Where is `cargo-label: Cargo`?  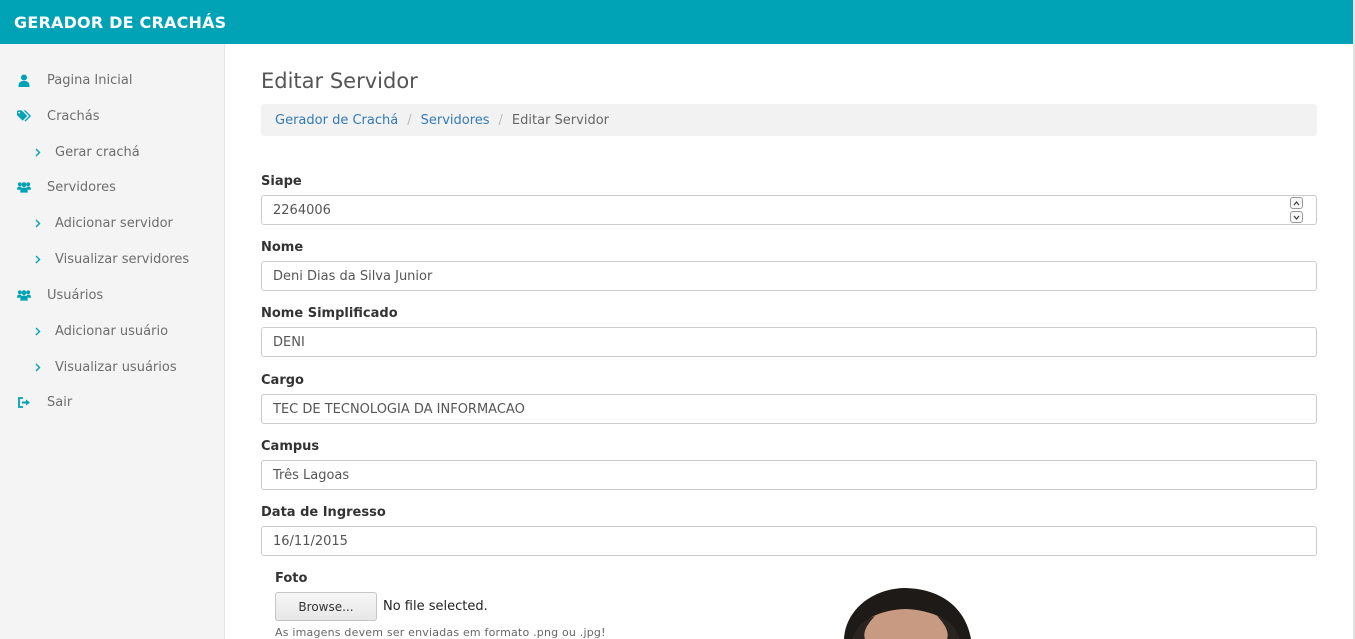
cargo-label: Cargo is located at coordinates (282, 380).